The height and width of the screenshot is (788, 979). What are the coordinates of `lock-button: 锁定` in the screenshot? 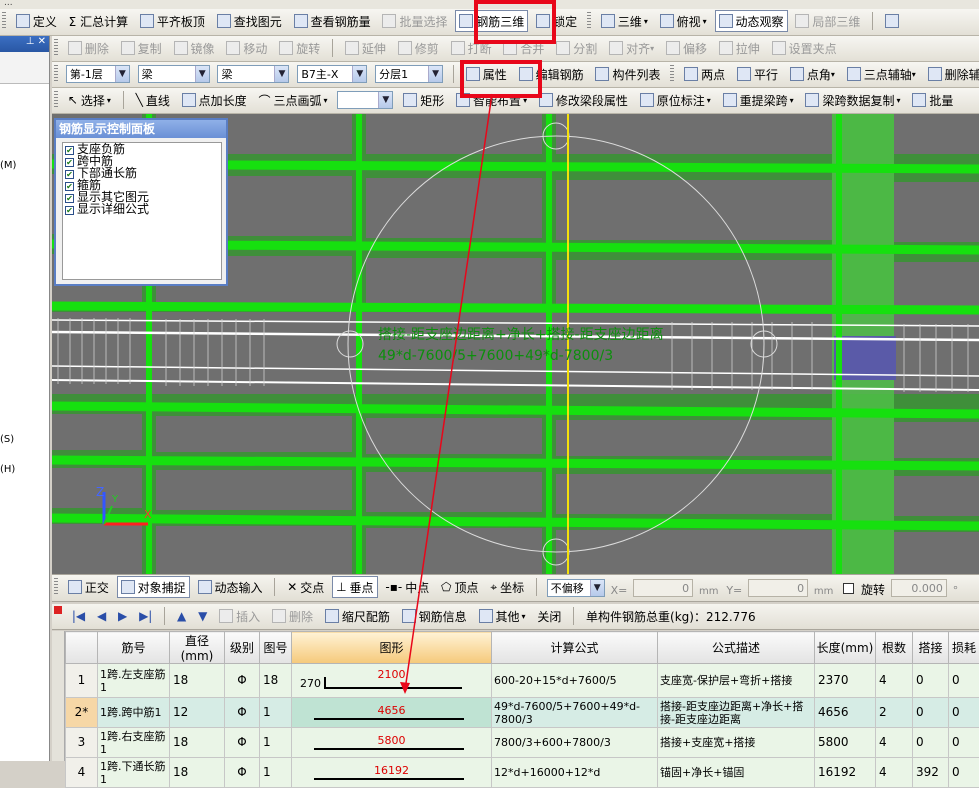 It's located at (556, 21).